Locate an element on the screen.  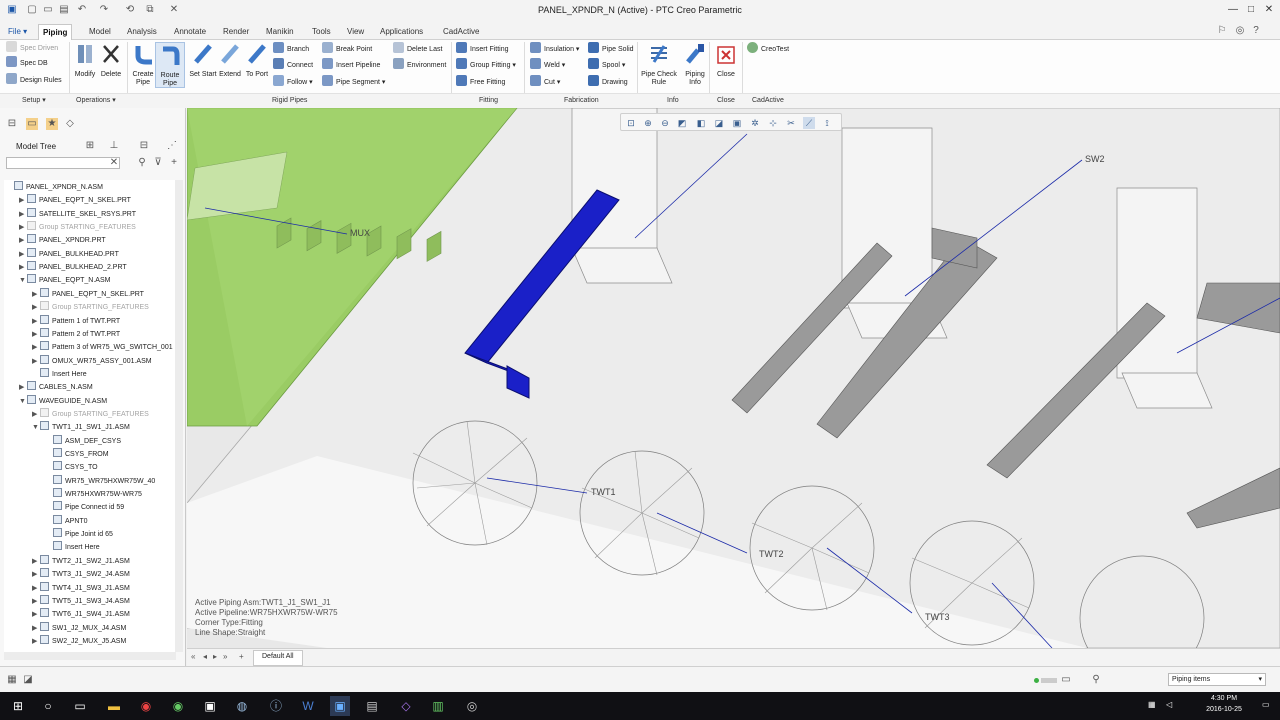
tree-row: ▶ TWT5_J1_SW3_J4.ASM is located at coordinates (67, 601).